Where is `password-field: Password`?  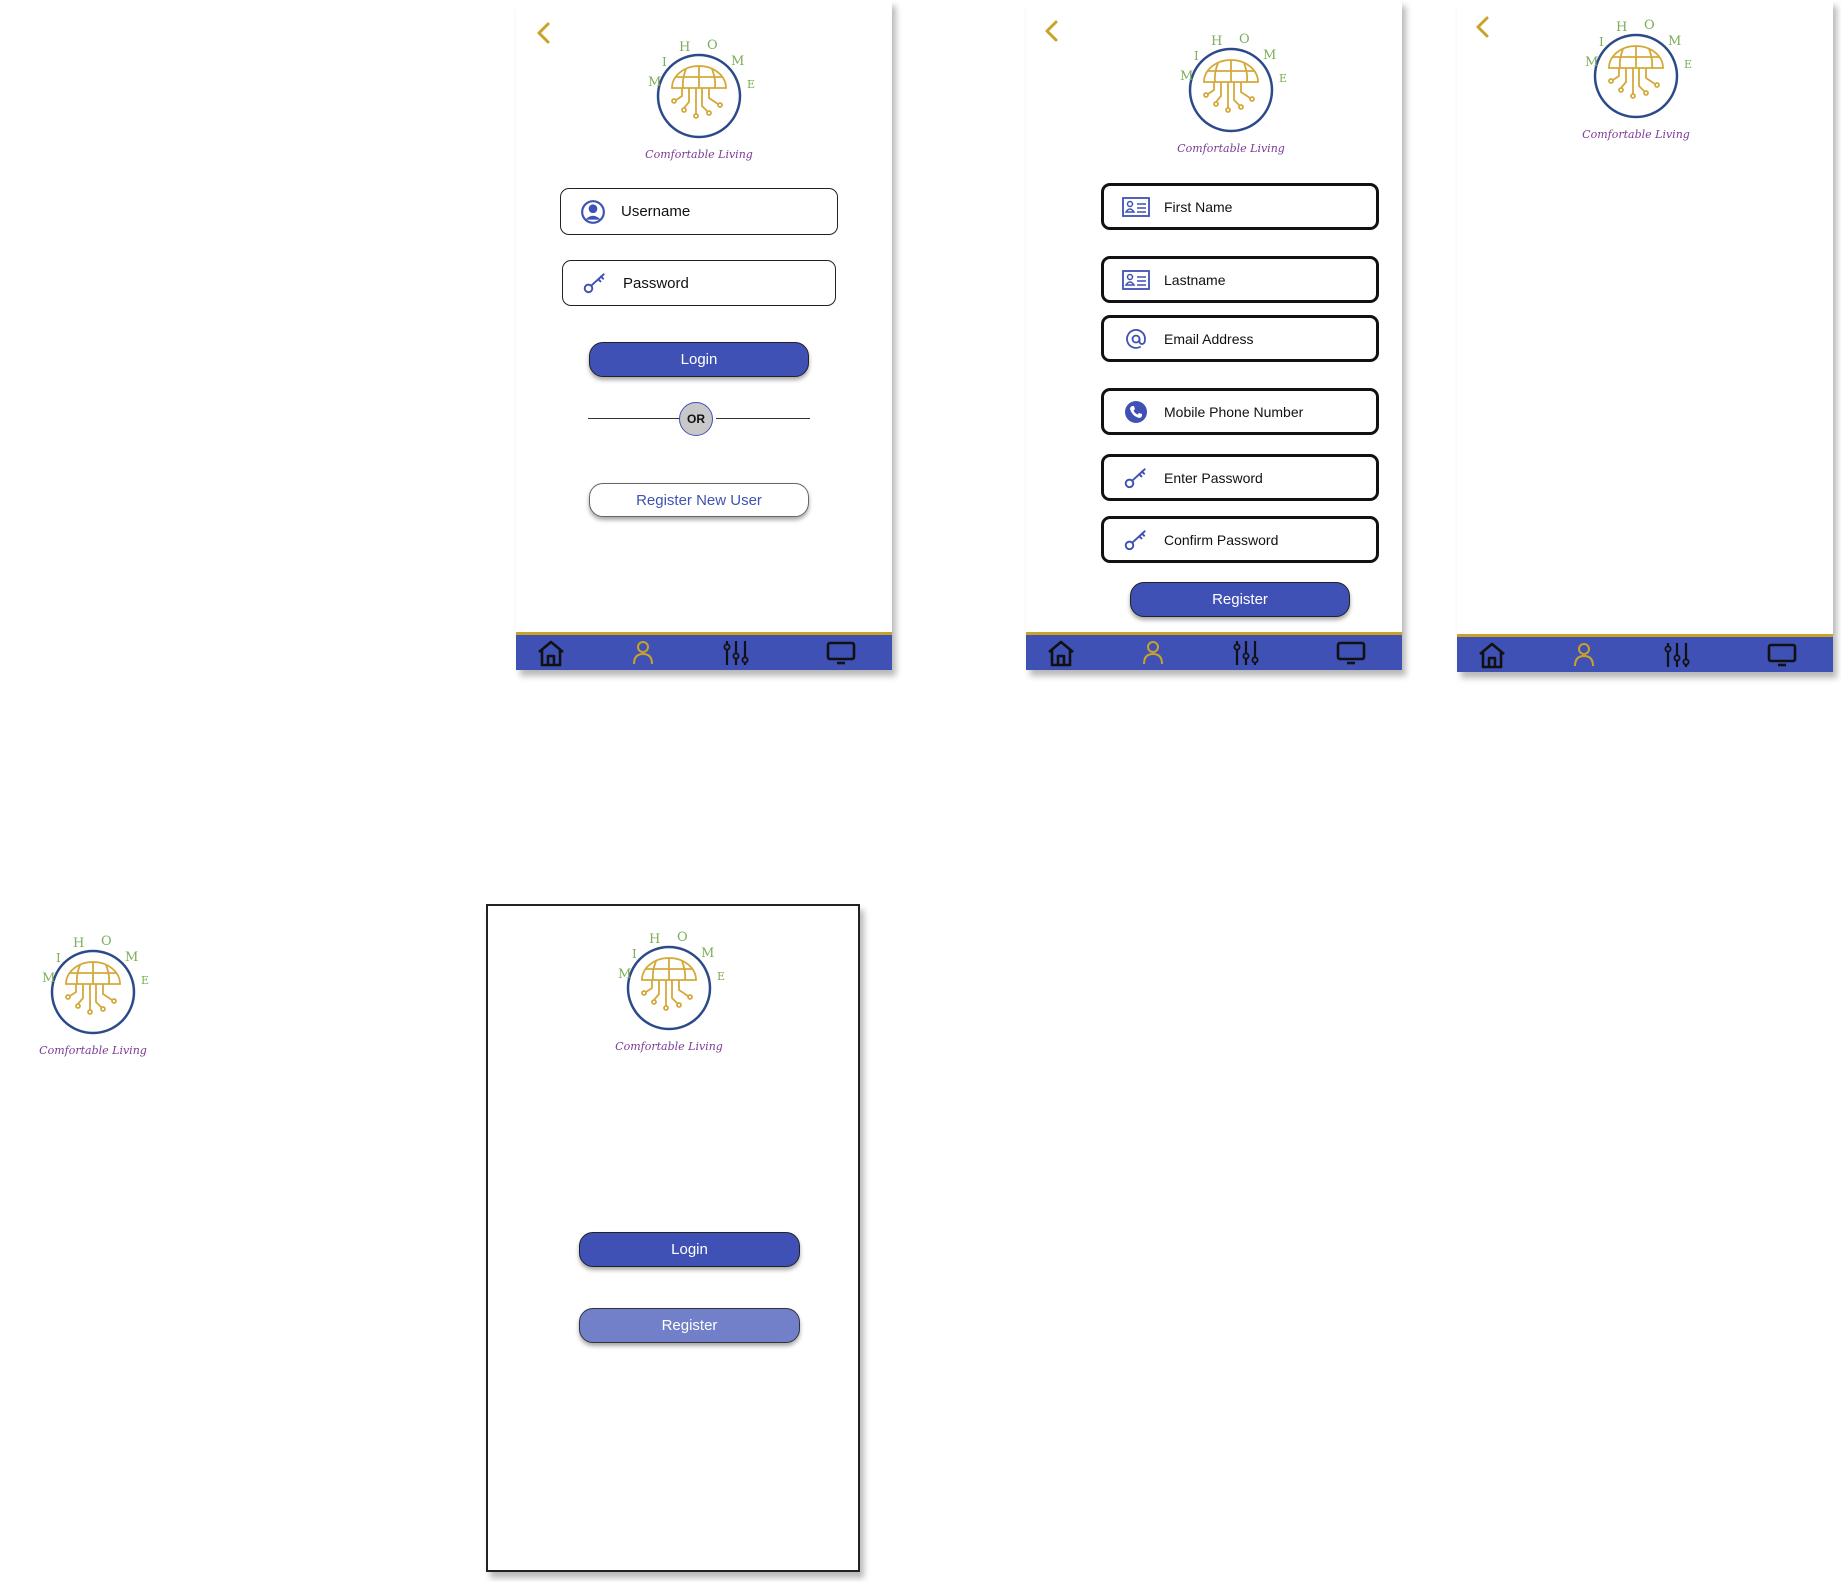 password-field: Password is located at coordinates (699, 283).